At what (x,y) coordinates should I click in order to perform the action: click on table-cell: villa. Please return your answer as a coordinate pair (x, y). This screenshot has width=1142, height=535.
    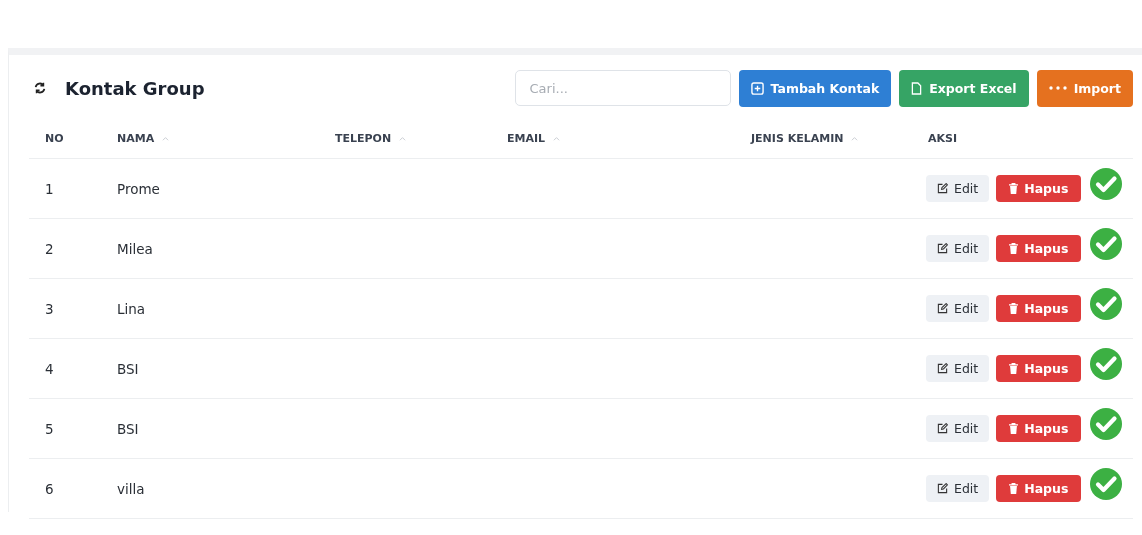
    Looking at the image, I should click on (131, 488).